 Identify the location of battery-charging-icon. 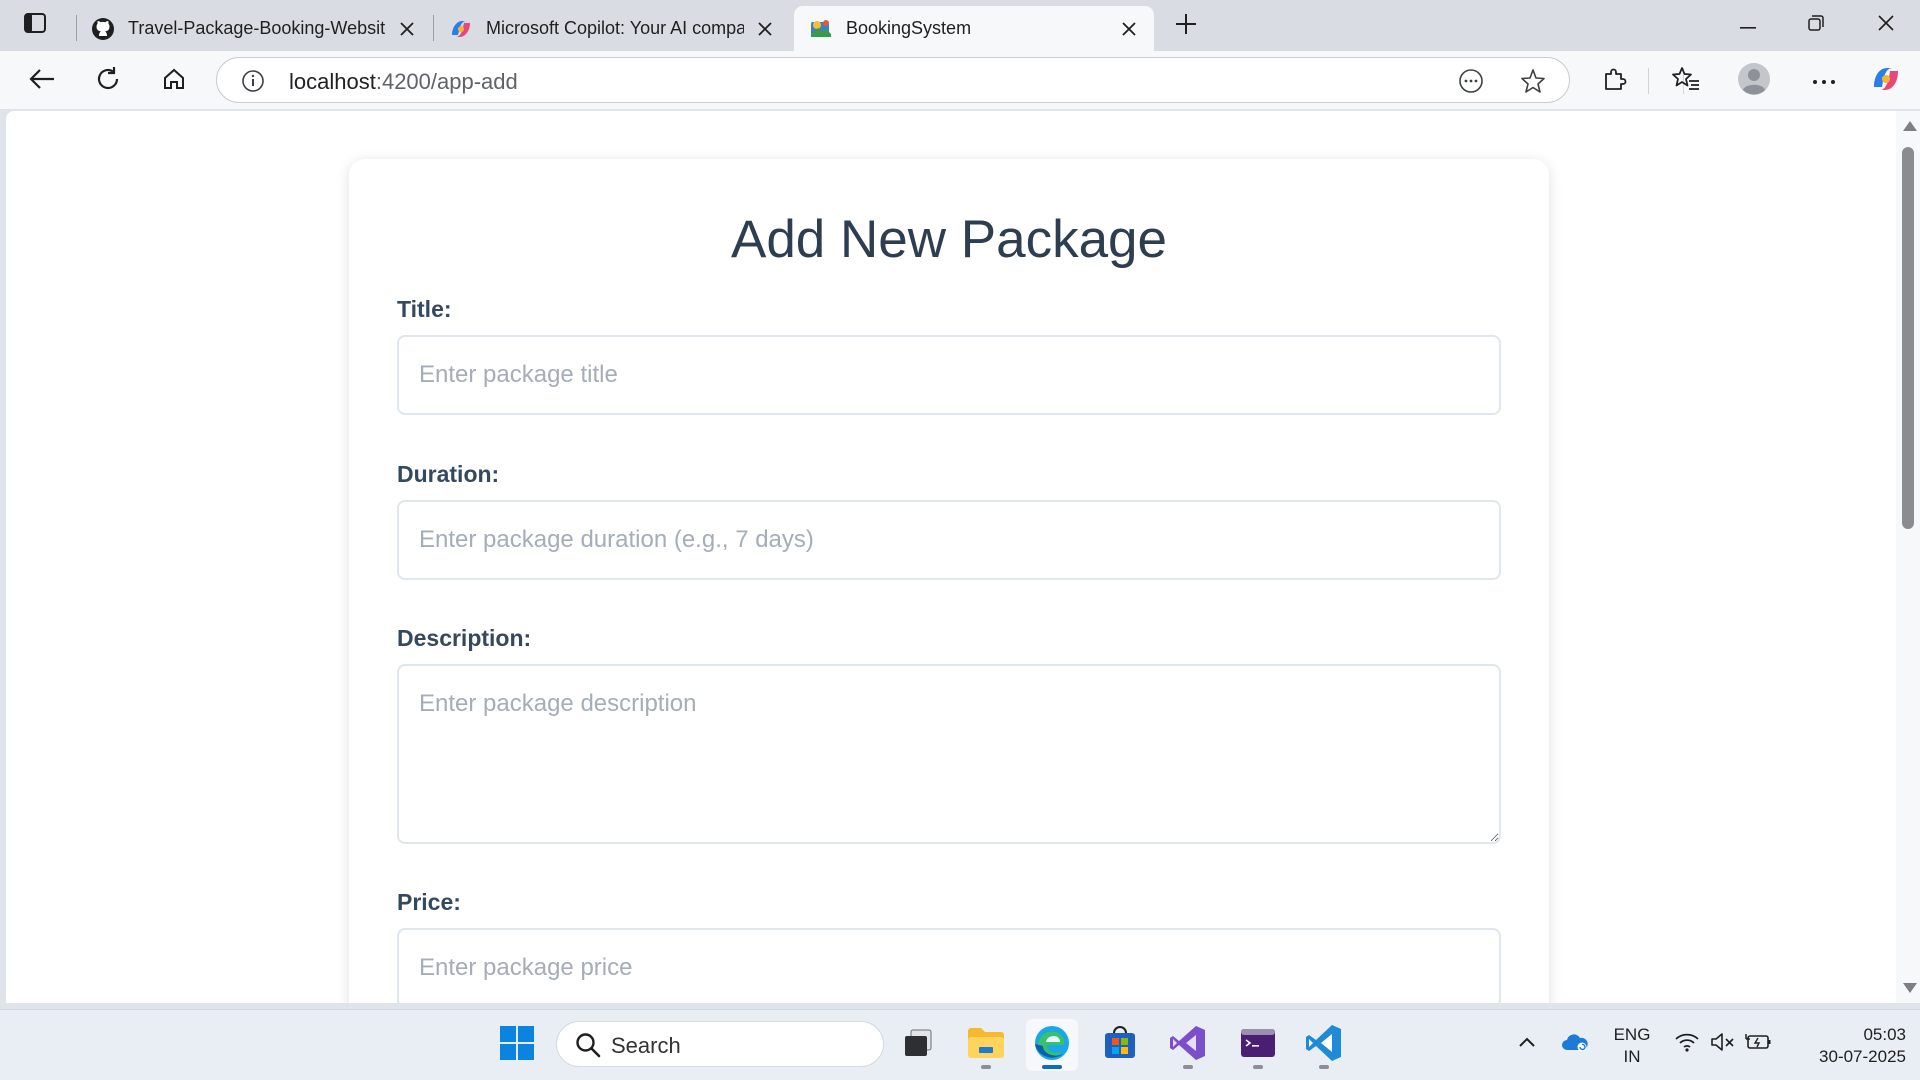
(1759, 1044).